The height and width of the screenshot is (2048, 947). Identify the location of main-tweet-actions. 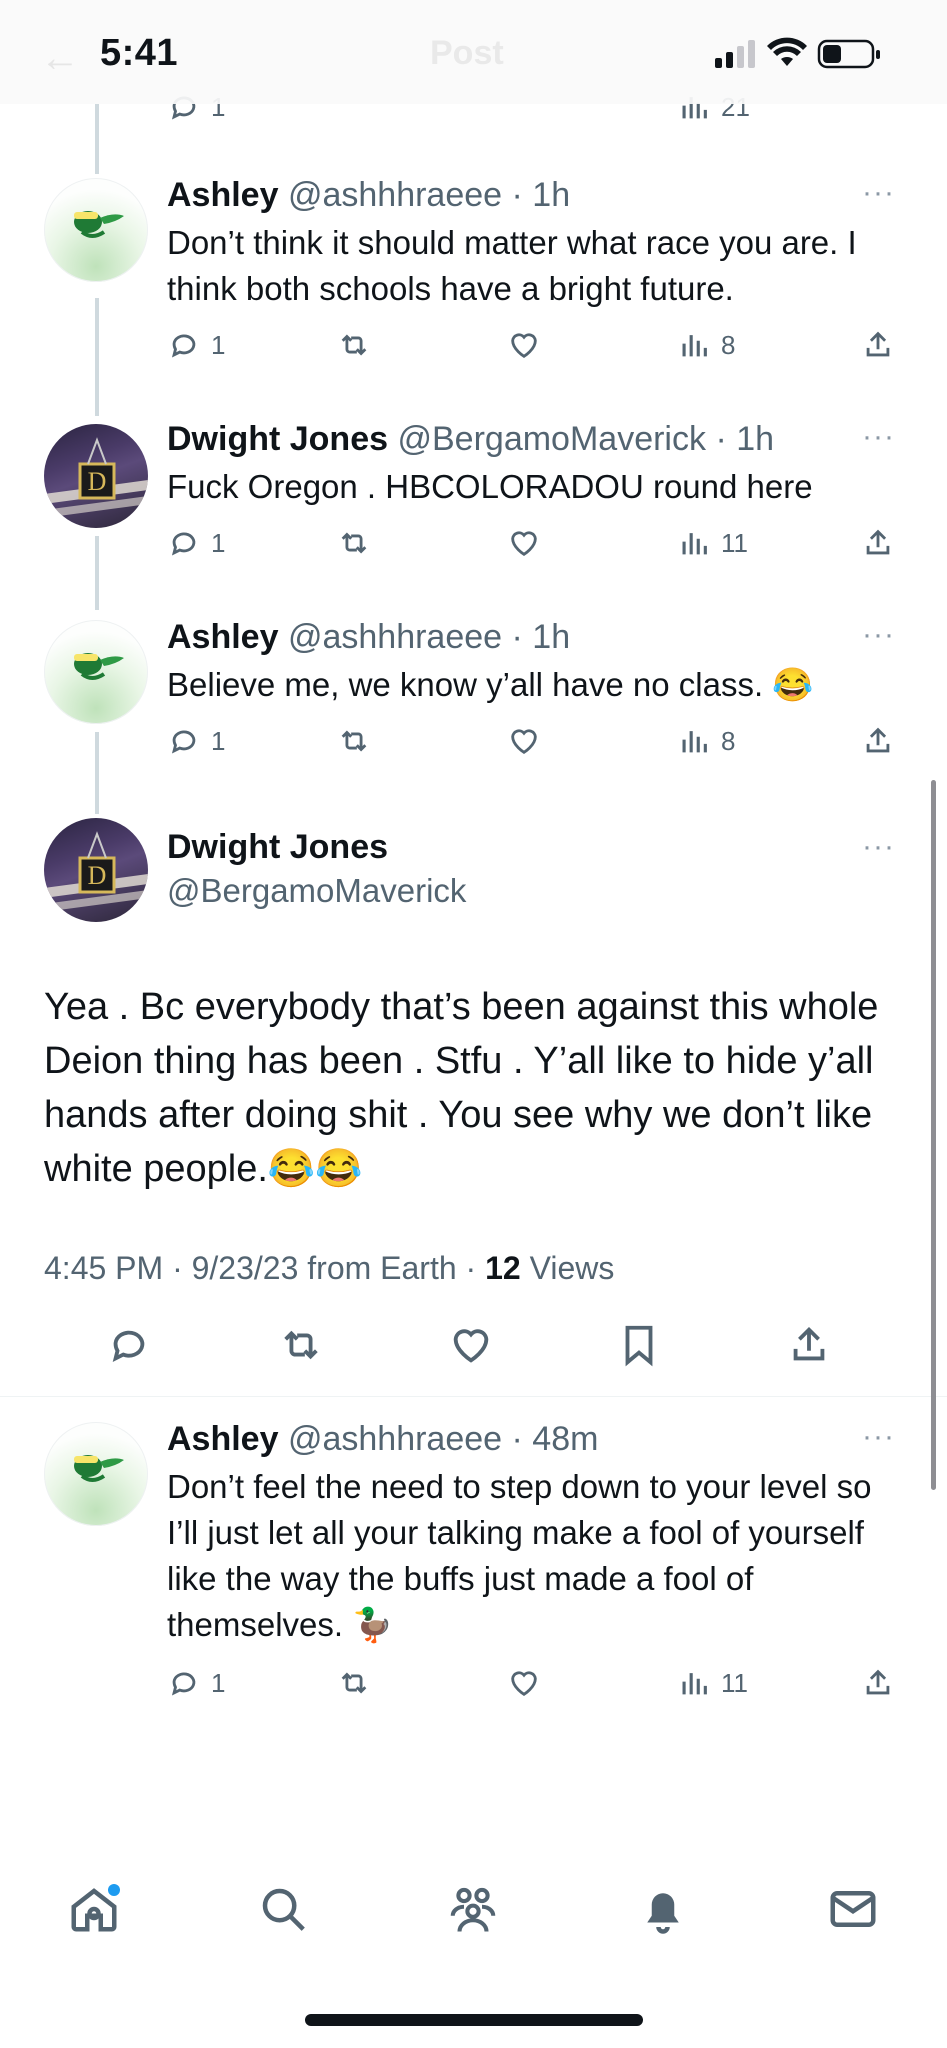
(473, 1352).